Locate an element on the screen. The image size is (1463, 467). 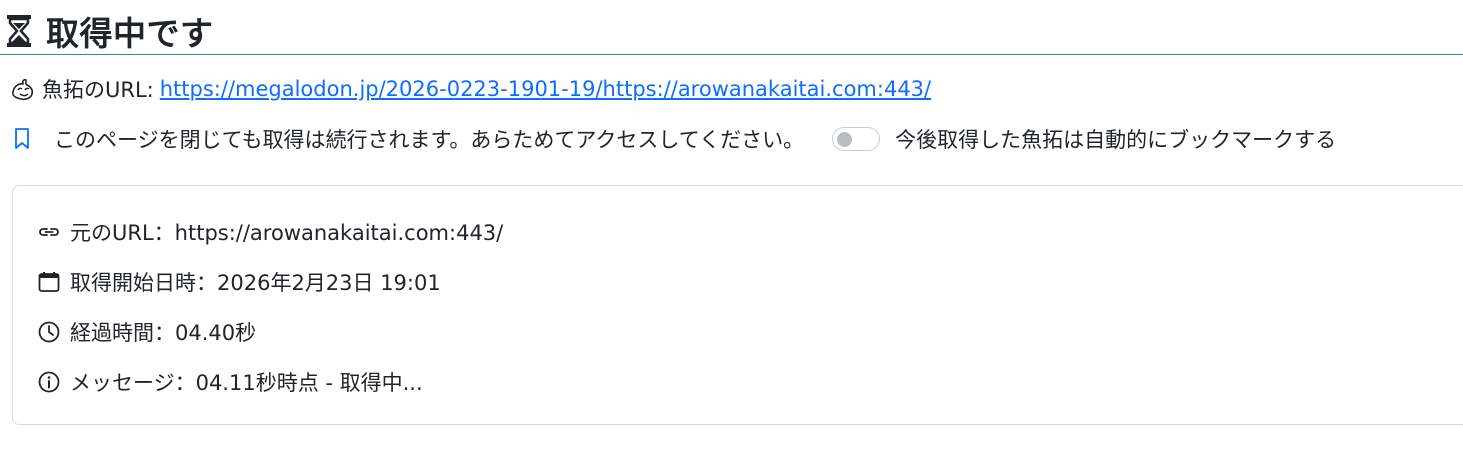
calendar-icon is located at coordinates (49, 282).